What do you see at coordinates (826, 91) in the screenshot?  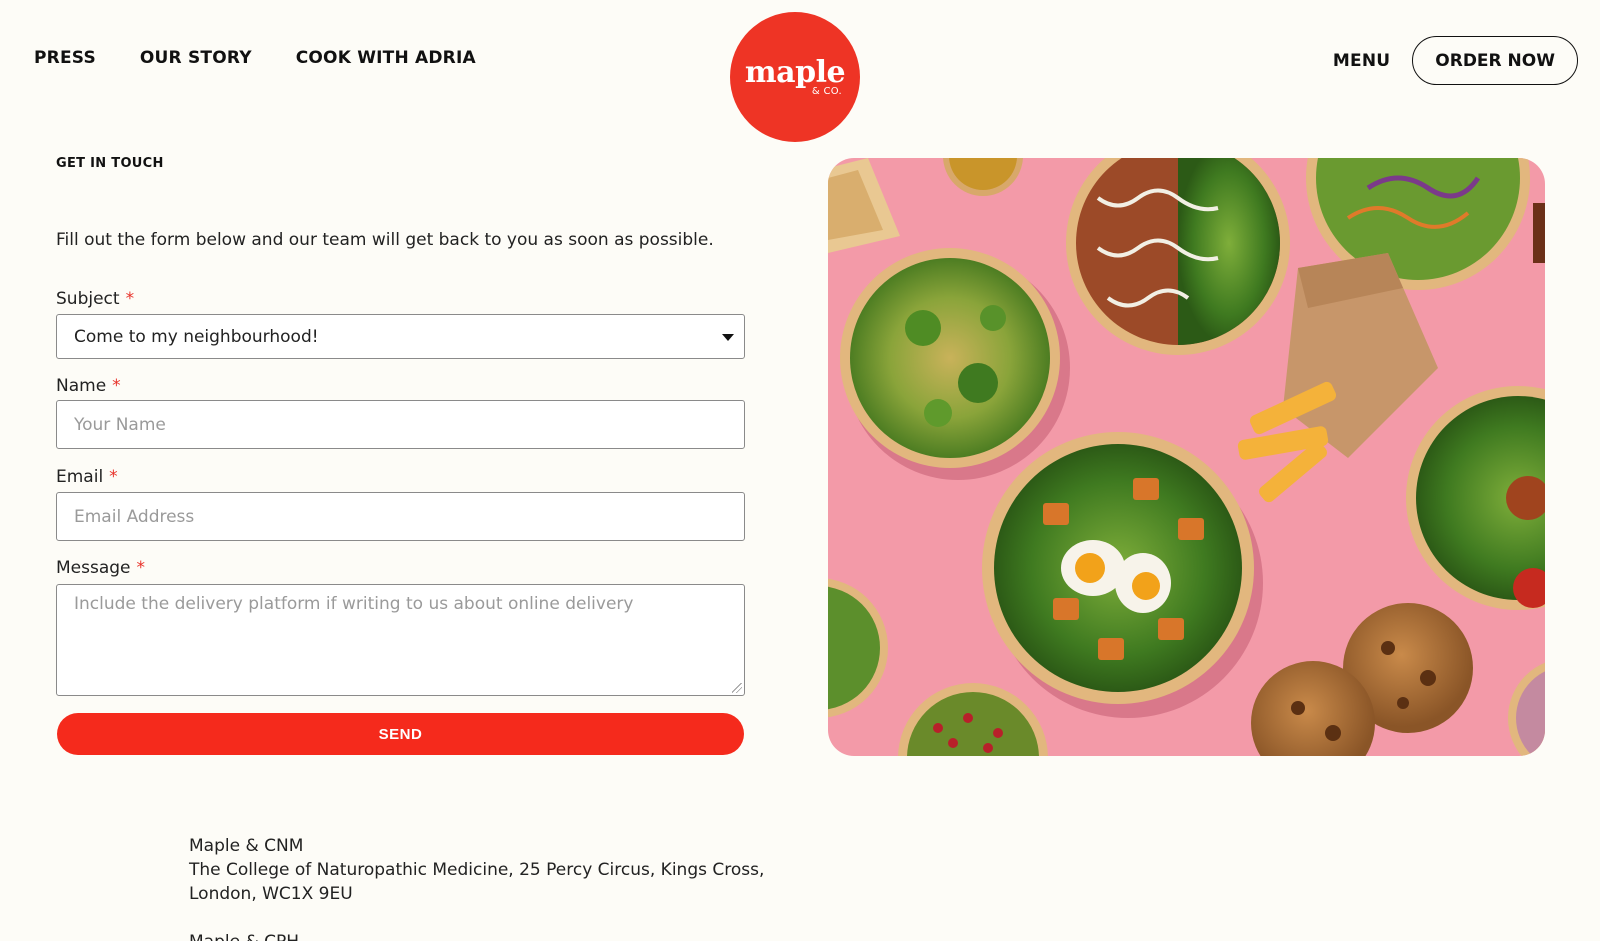 I see `logo-subtext: & CO.` at bounding box center [826, 91].